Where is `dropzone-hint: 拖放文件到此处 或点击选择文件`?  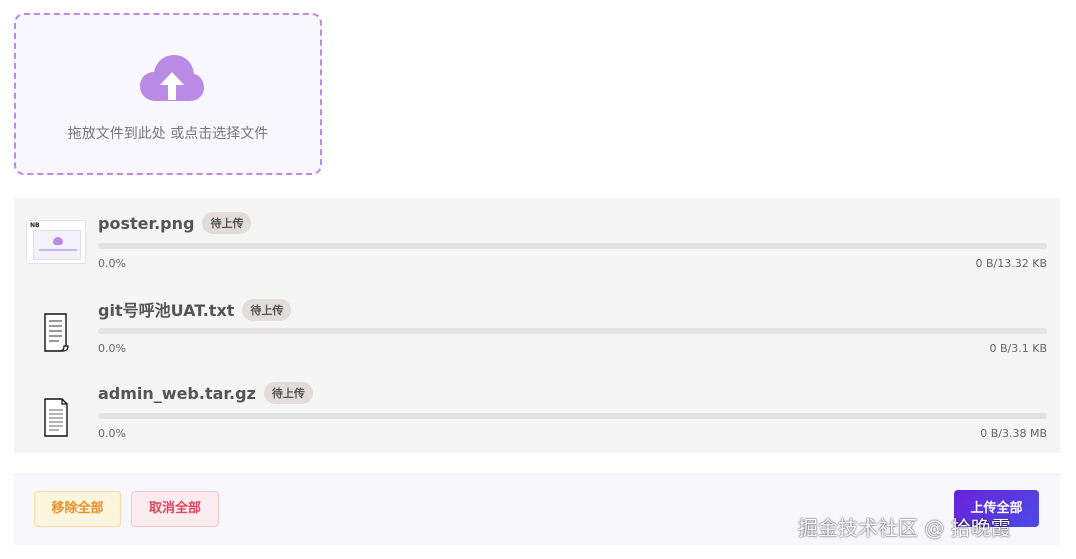
dropzone-hint: 拖放文件到此处 或点击选择文件 is located at coordinates (168, 134).